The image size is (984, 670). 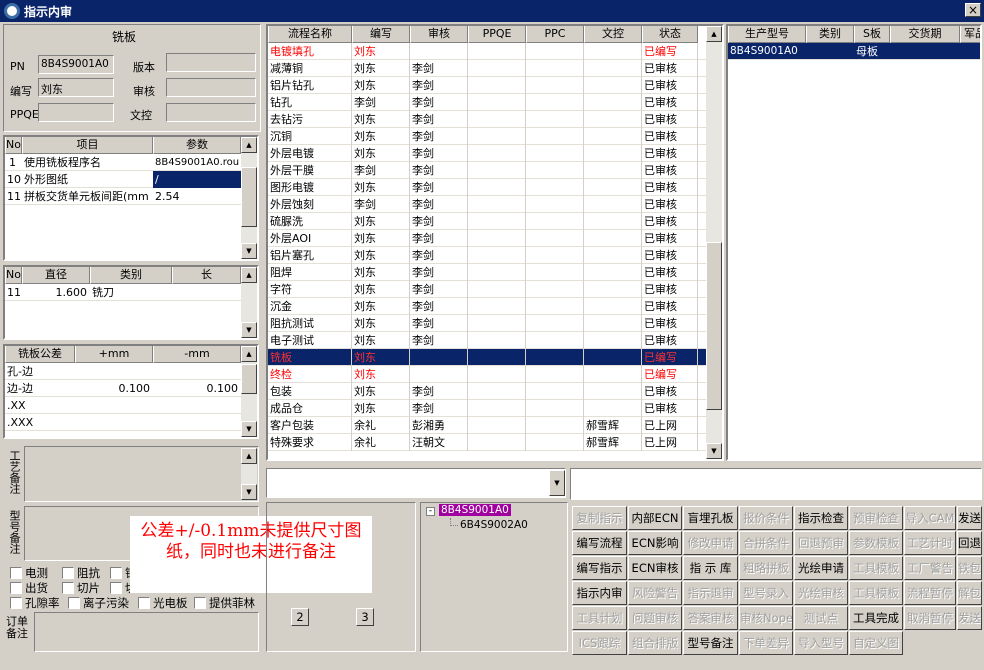 I want to click on reviewer-field, so click(x=211, y=87).